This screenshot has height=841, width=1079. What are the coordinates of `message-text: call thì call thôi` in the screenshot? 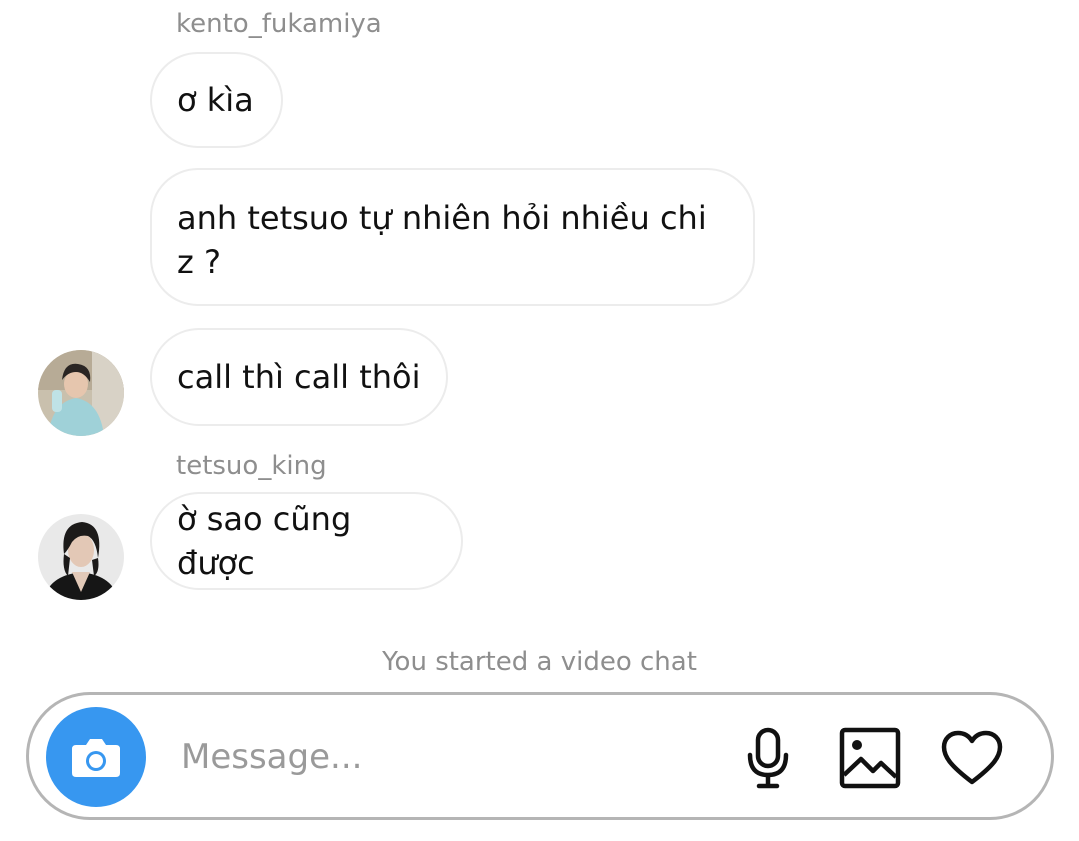 It's located at (299, 377).